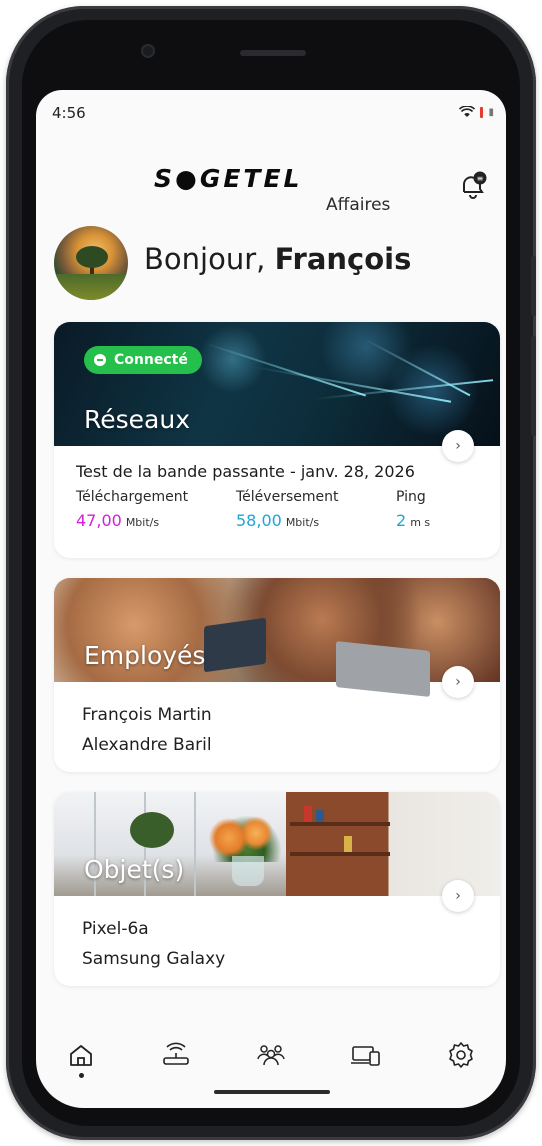 Image resolution: width=542 pixels, height=1146 pixels. Describe the element at coordinates (411, 497) in the screenshot. I see `ping-label: Ping` at that location.